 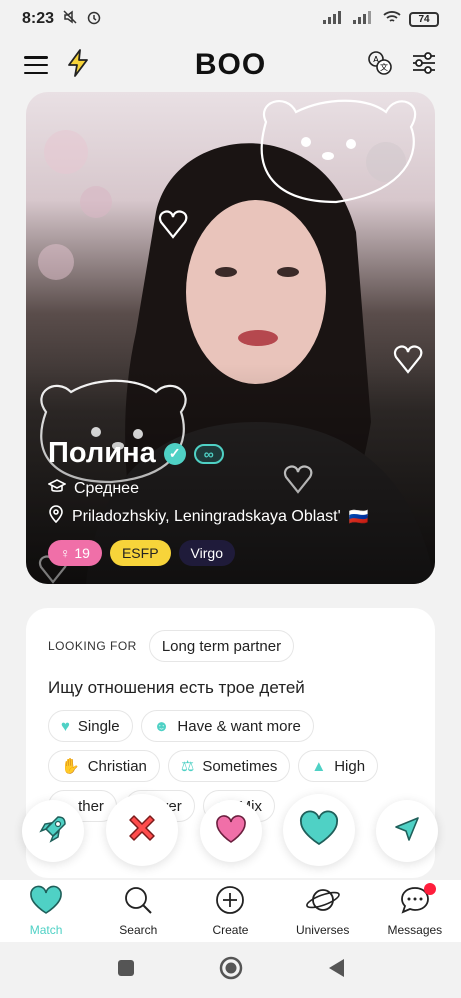 I want to click on love-button, so click(x=231, y=831).